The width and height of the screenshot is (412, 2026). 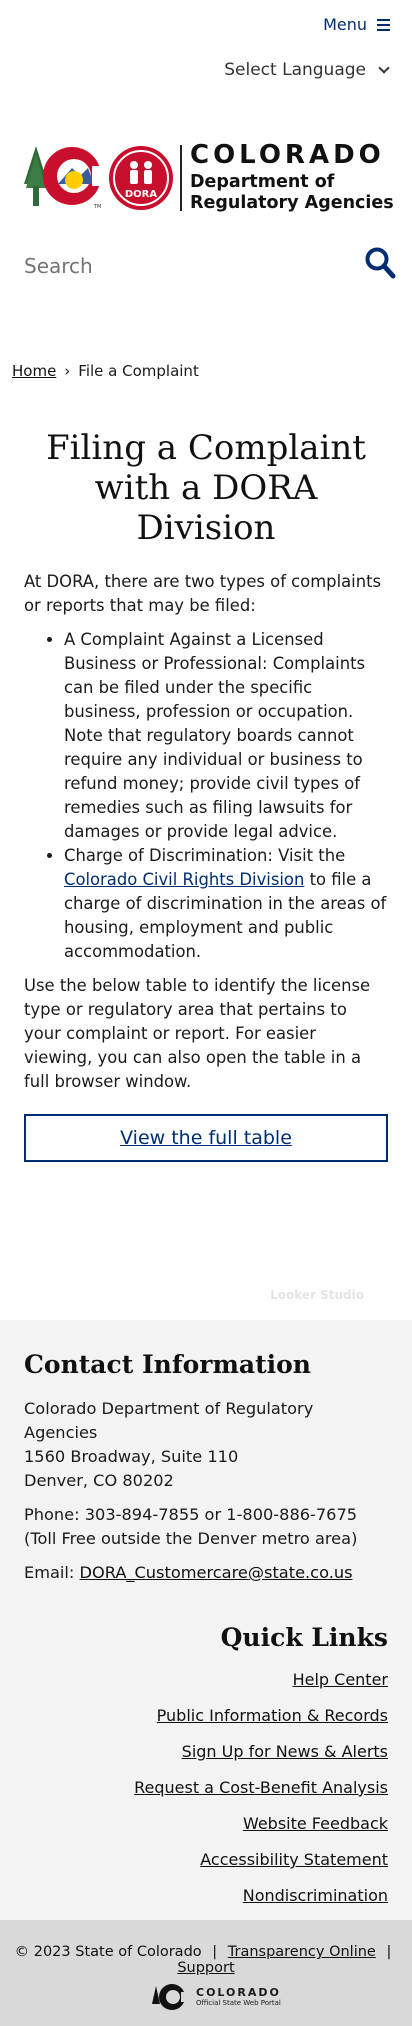 What do you see at coordinates (131, 1456) in the screenshot?
I see `address-line2: 1560 Broadway, Suite 110` at bounding box center [131, 1456].